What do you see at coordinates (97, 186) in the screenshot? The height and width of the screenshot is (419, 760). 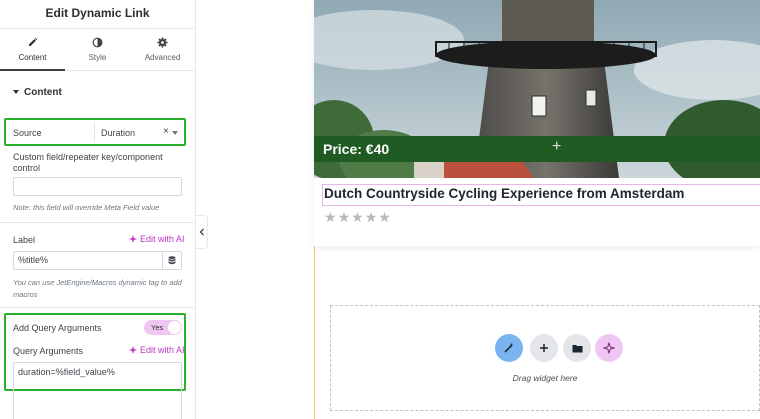 I see `custom-field-input` at bounding box center [97, 186].